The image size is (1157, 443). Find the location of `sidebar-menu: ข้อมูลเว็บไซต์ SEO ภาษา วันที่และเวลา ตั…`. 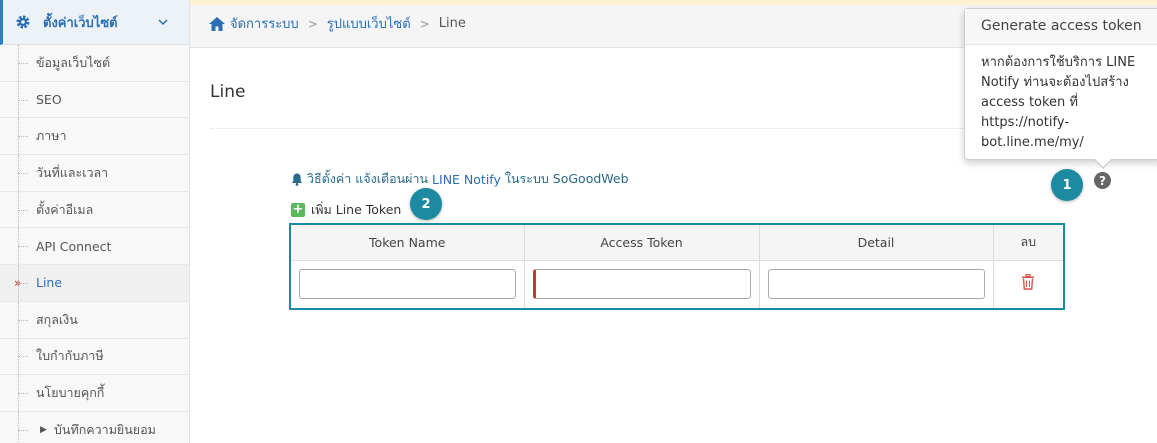

sidebar-menu: ข้อมูลเว็บไซต์ SEO ภาษา วันที่และเวลา ตั… is located at coordinates (94, 244).